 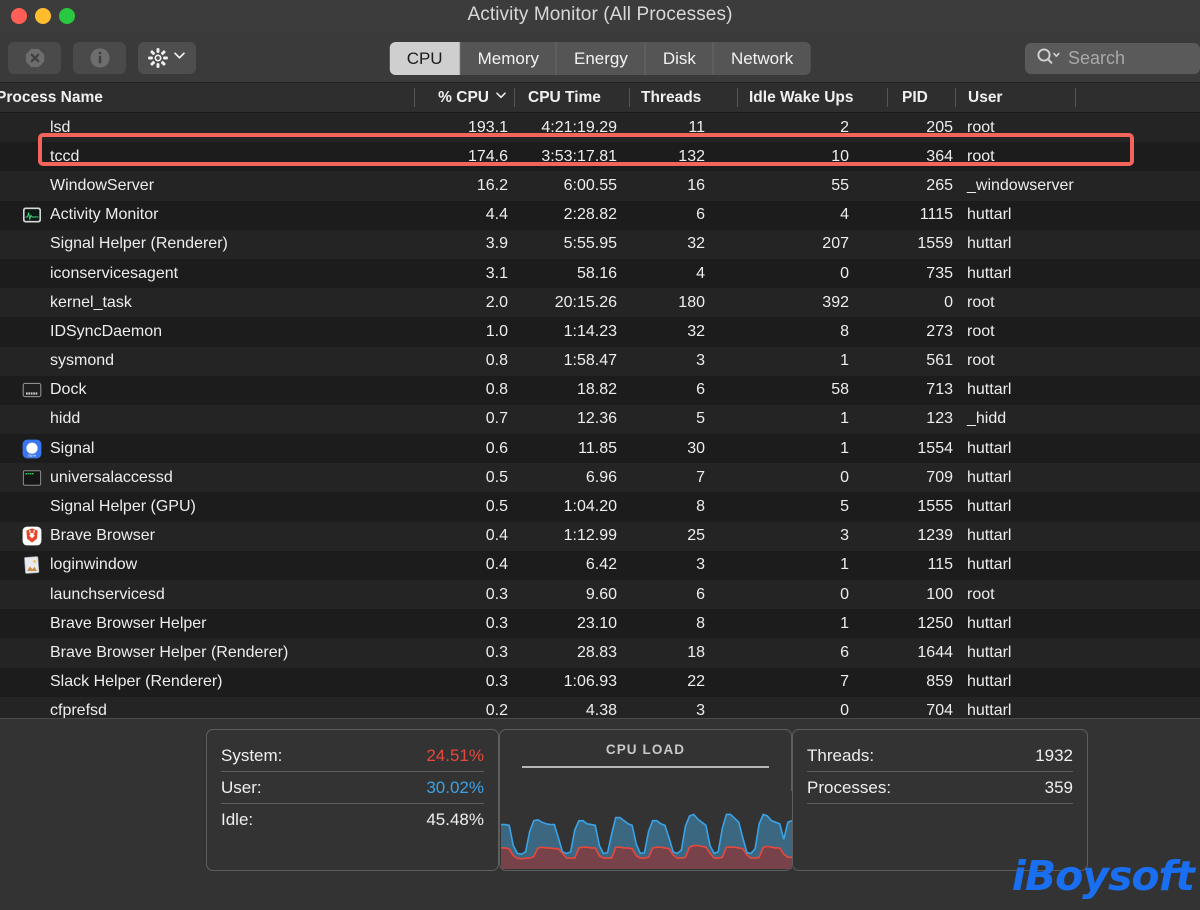 I want to click on cpu-load-chart, so click(x=646, y=830).